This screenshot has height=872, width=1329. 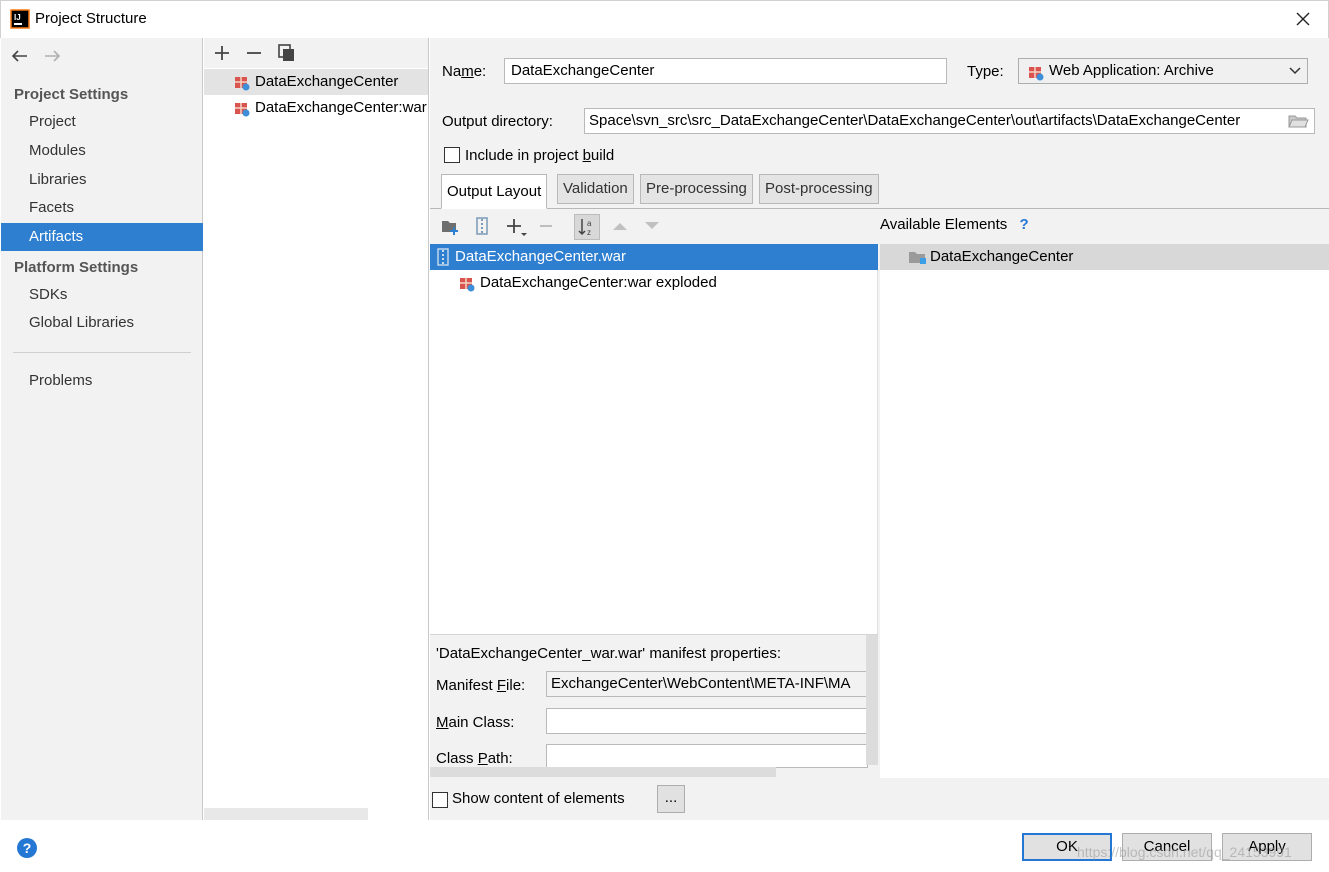 I want to click on tree-row-label: DataExchangeCenter:war exploded, so click(x=598, y=282).